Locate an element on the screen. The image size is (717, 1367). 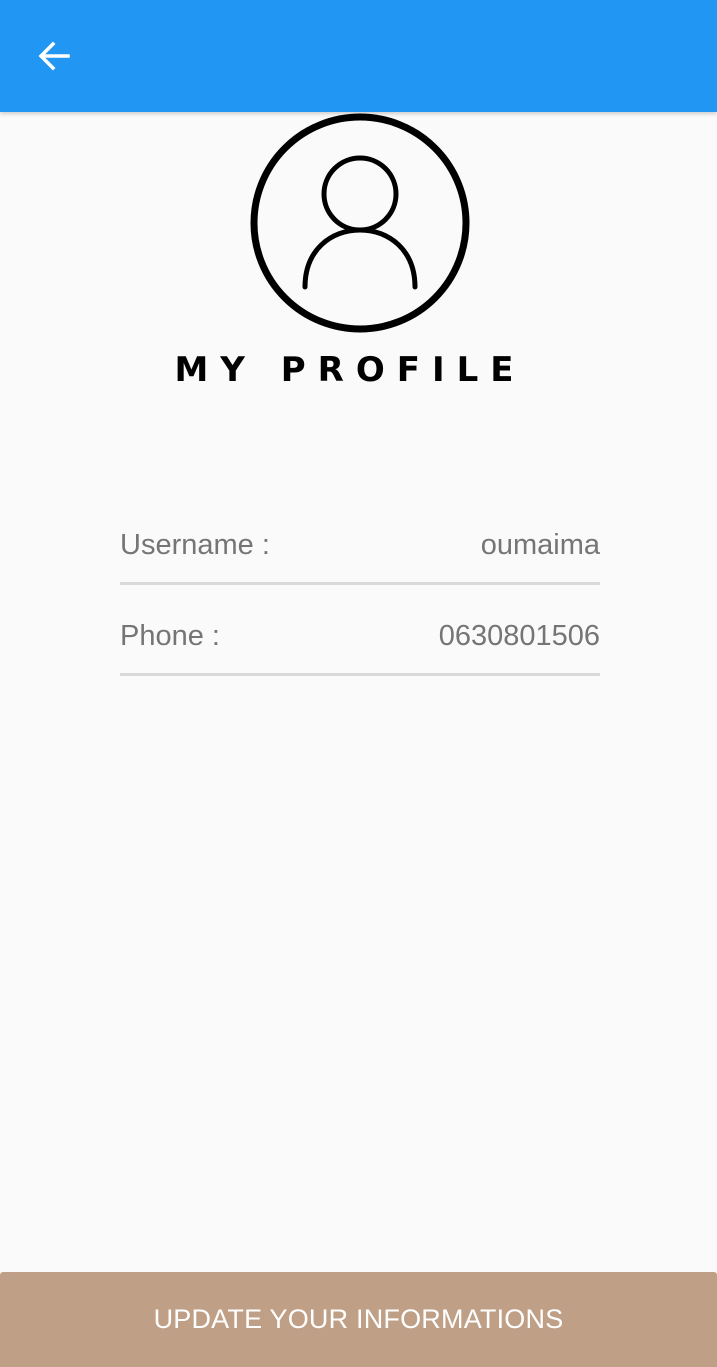
update-informations-button: UPDATE YOUR INFORMATIONS is located at coordinates (358, 1319).